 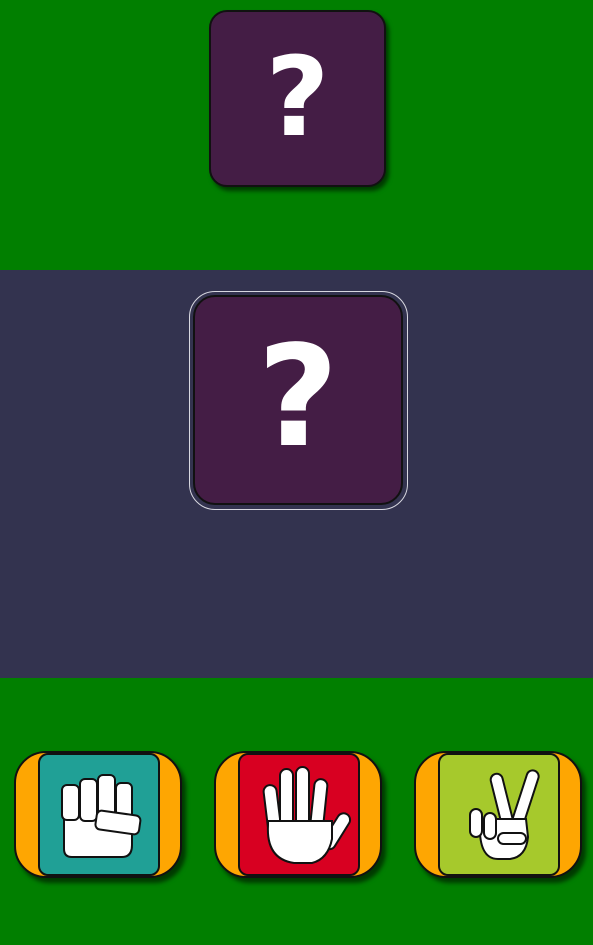 What do you see at coordinates (307, 815) in the screenshot?
I see `open-hand-icon` at bounding box center [307, 815].